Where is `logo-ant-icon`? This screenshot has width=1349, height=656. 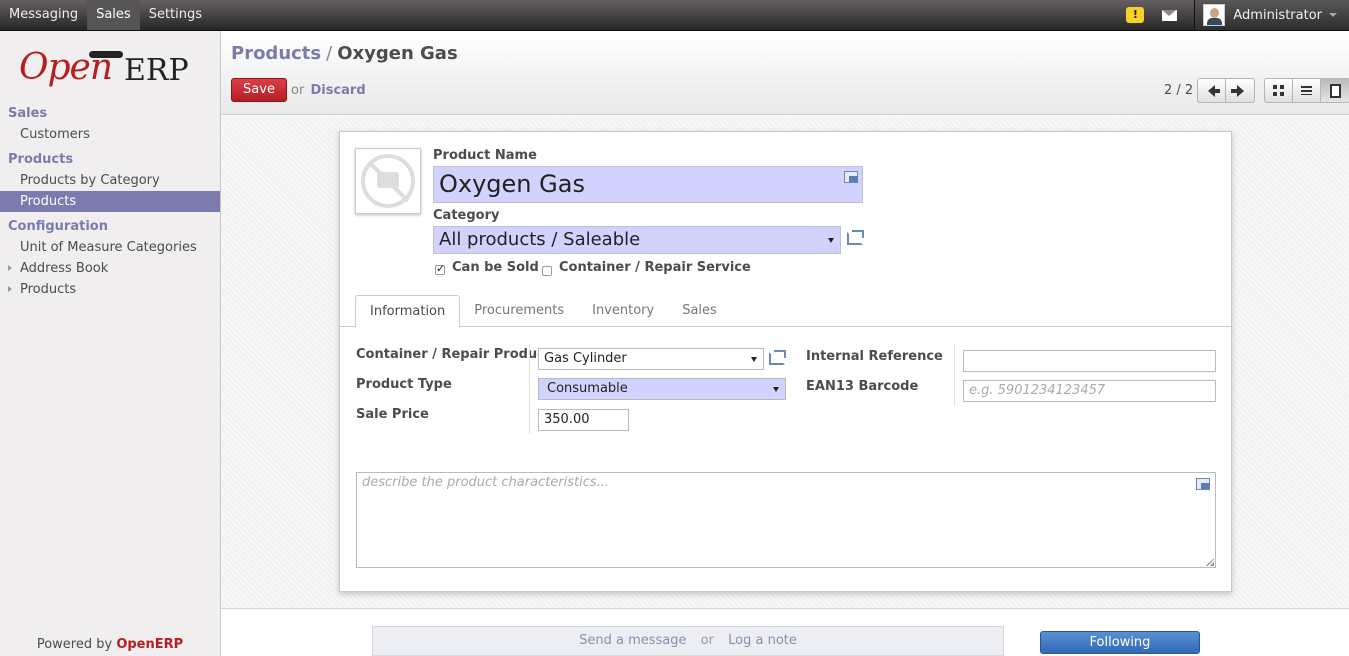 logo-ant-icon is located at coordinates (106, 54).